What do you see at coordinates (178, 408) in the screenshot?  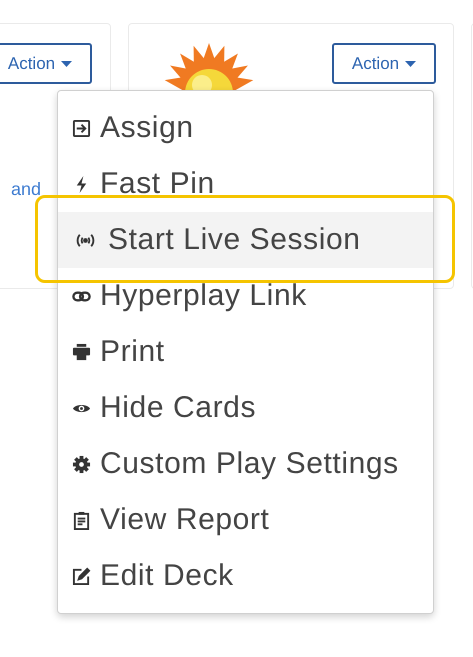 I see `menu-item-label: Hide Cards` at bounding box center [178, 408].